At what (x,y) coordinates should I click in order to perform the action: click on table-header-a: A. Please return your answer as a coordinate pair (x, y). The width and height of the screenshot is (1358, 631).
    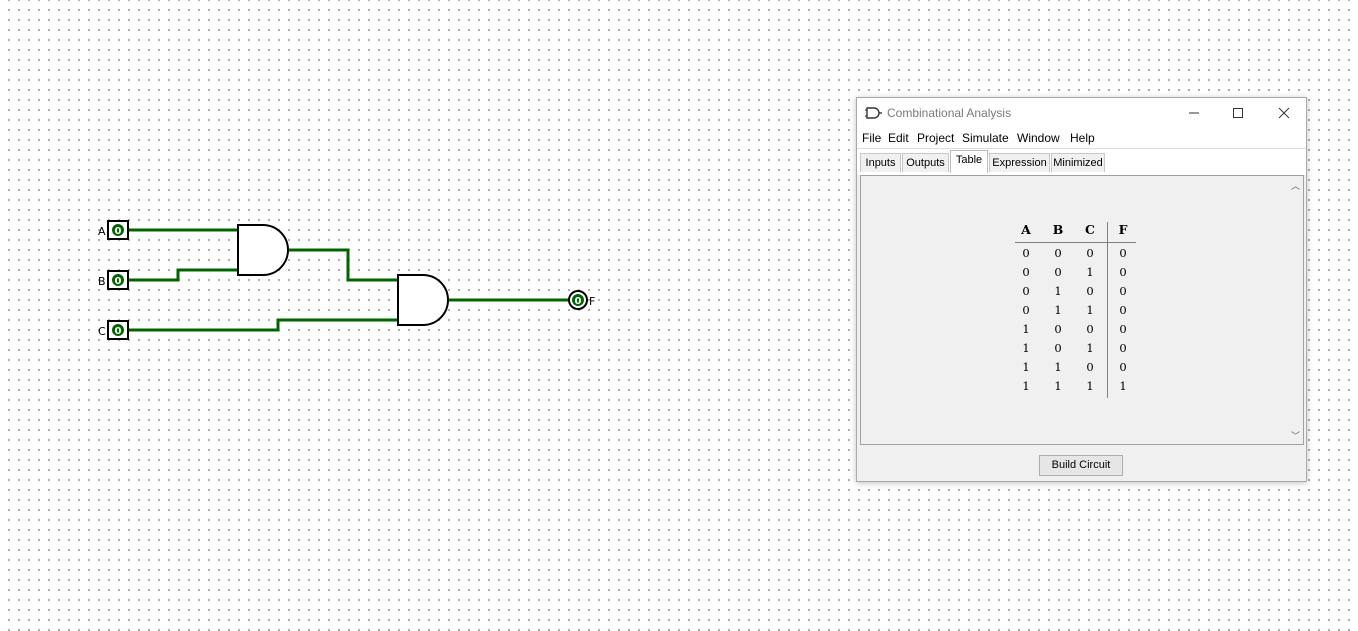
    Looking at the image, I should click on (1026, 229).